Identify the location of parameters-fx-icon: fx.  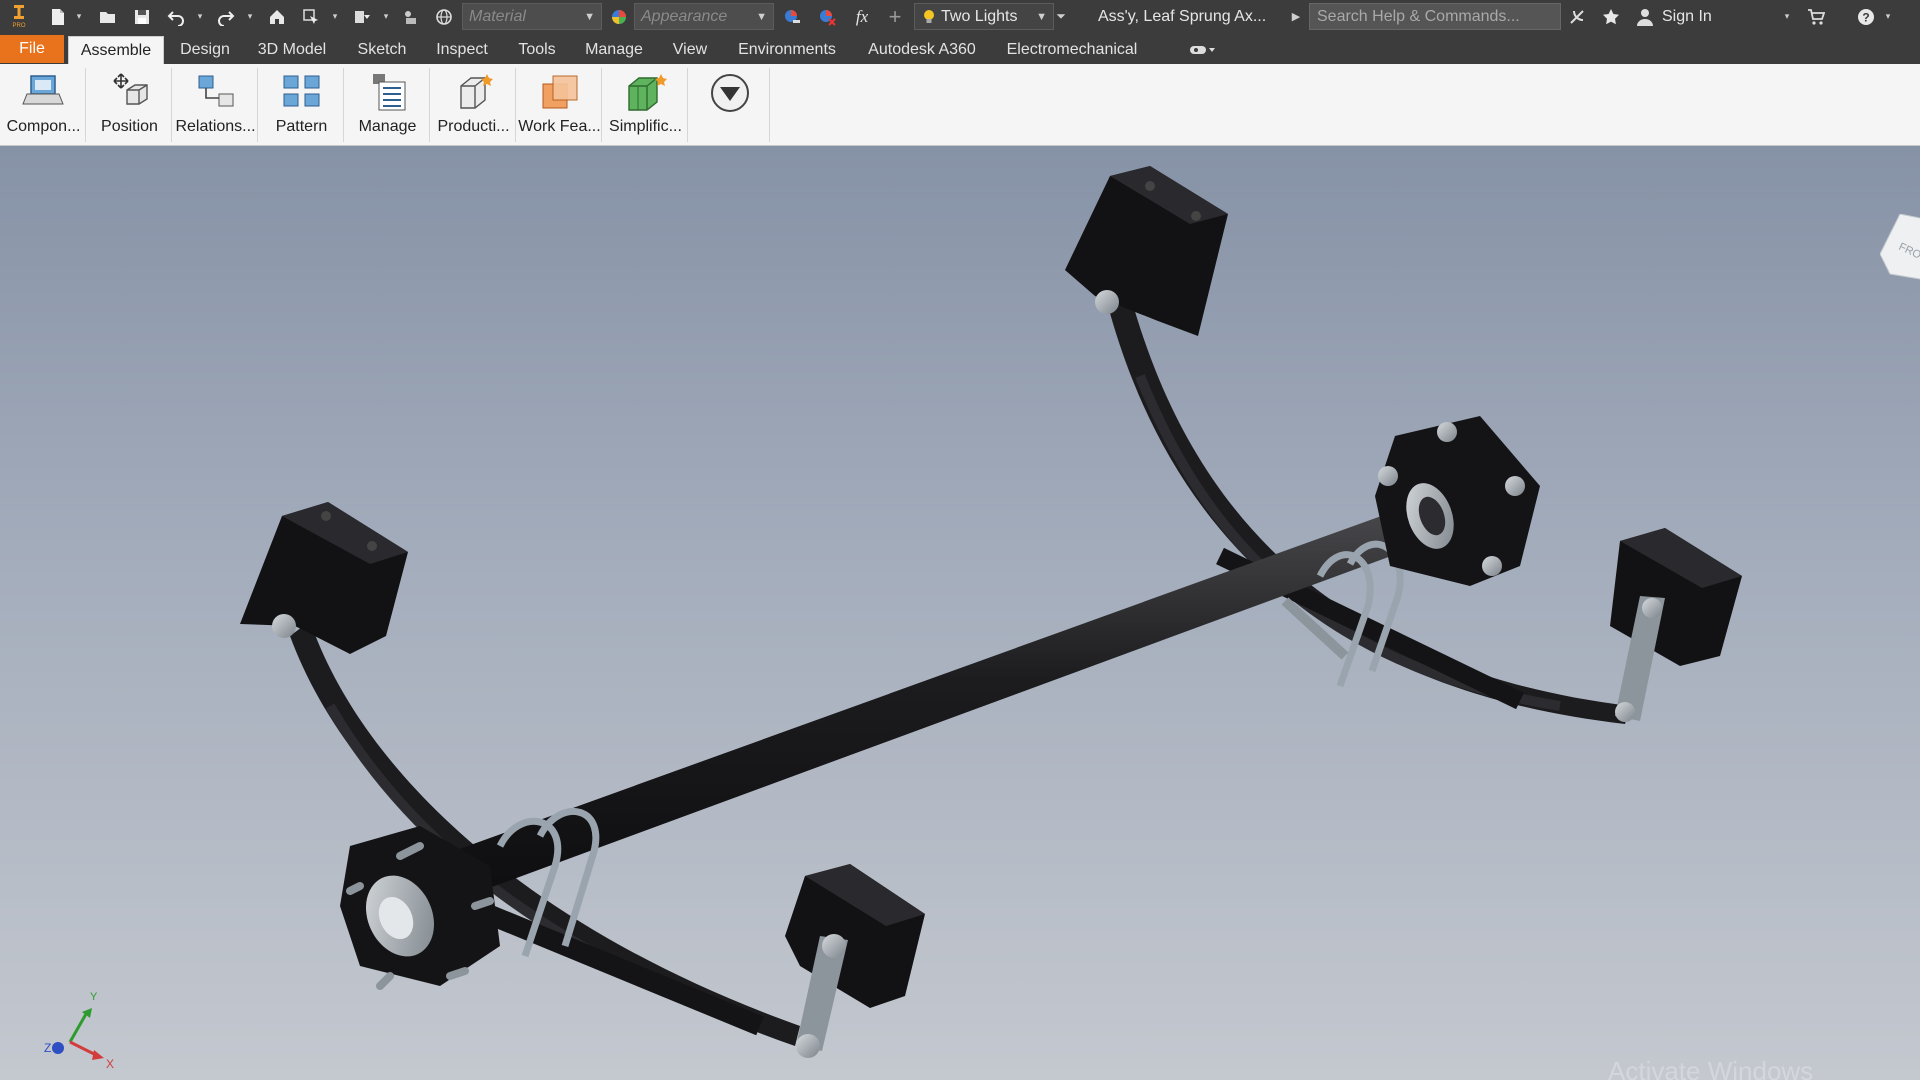
(862, 16).